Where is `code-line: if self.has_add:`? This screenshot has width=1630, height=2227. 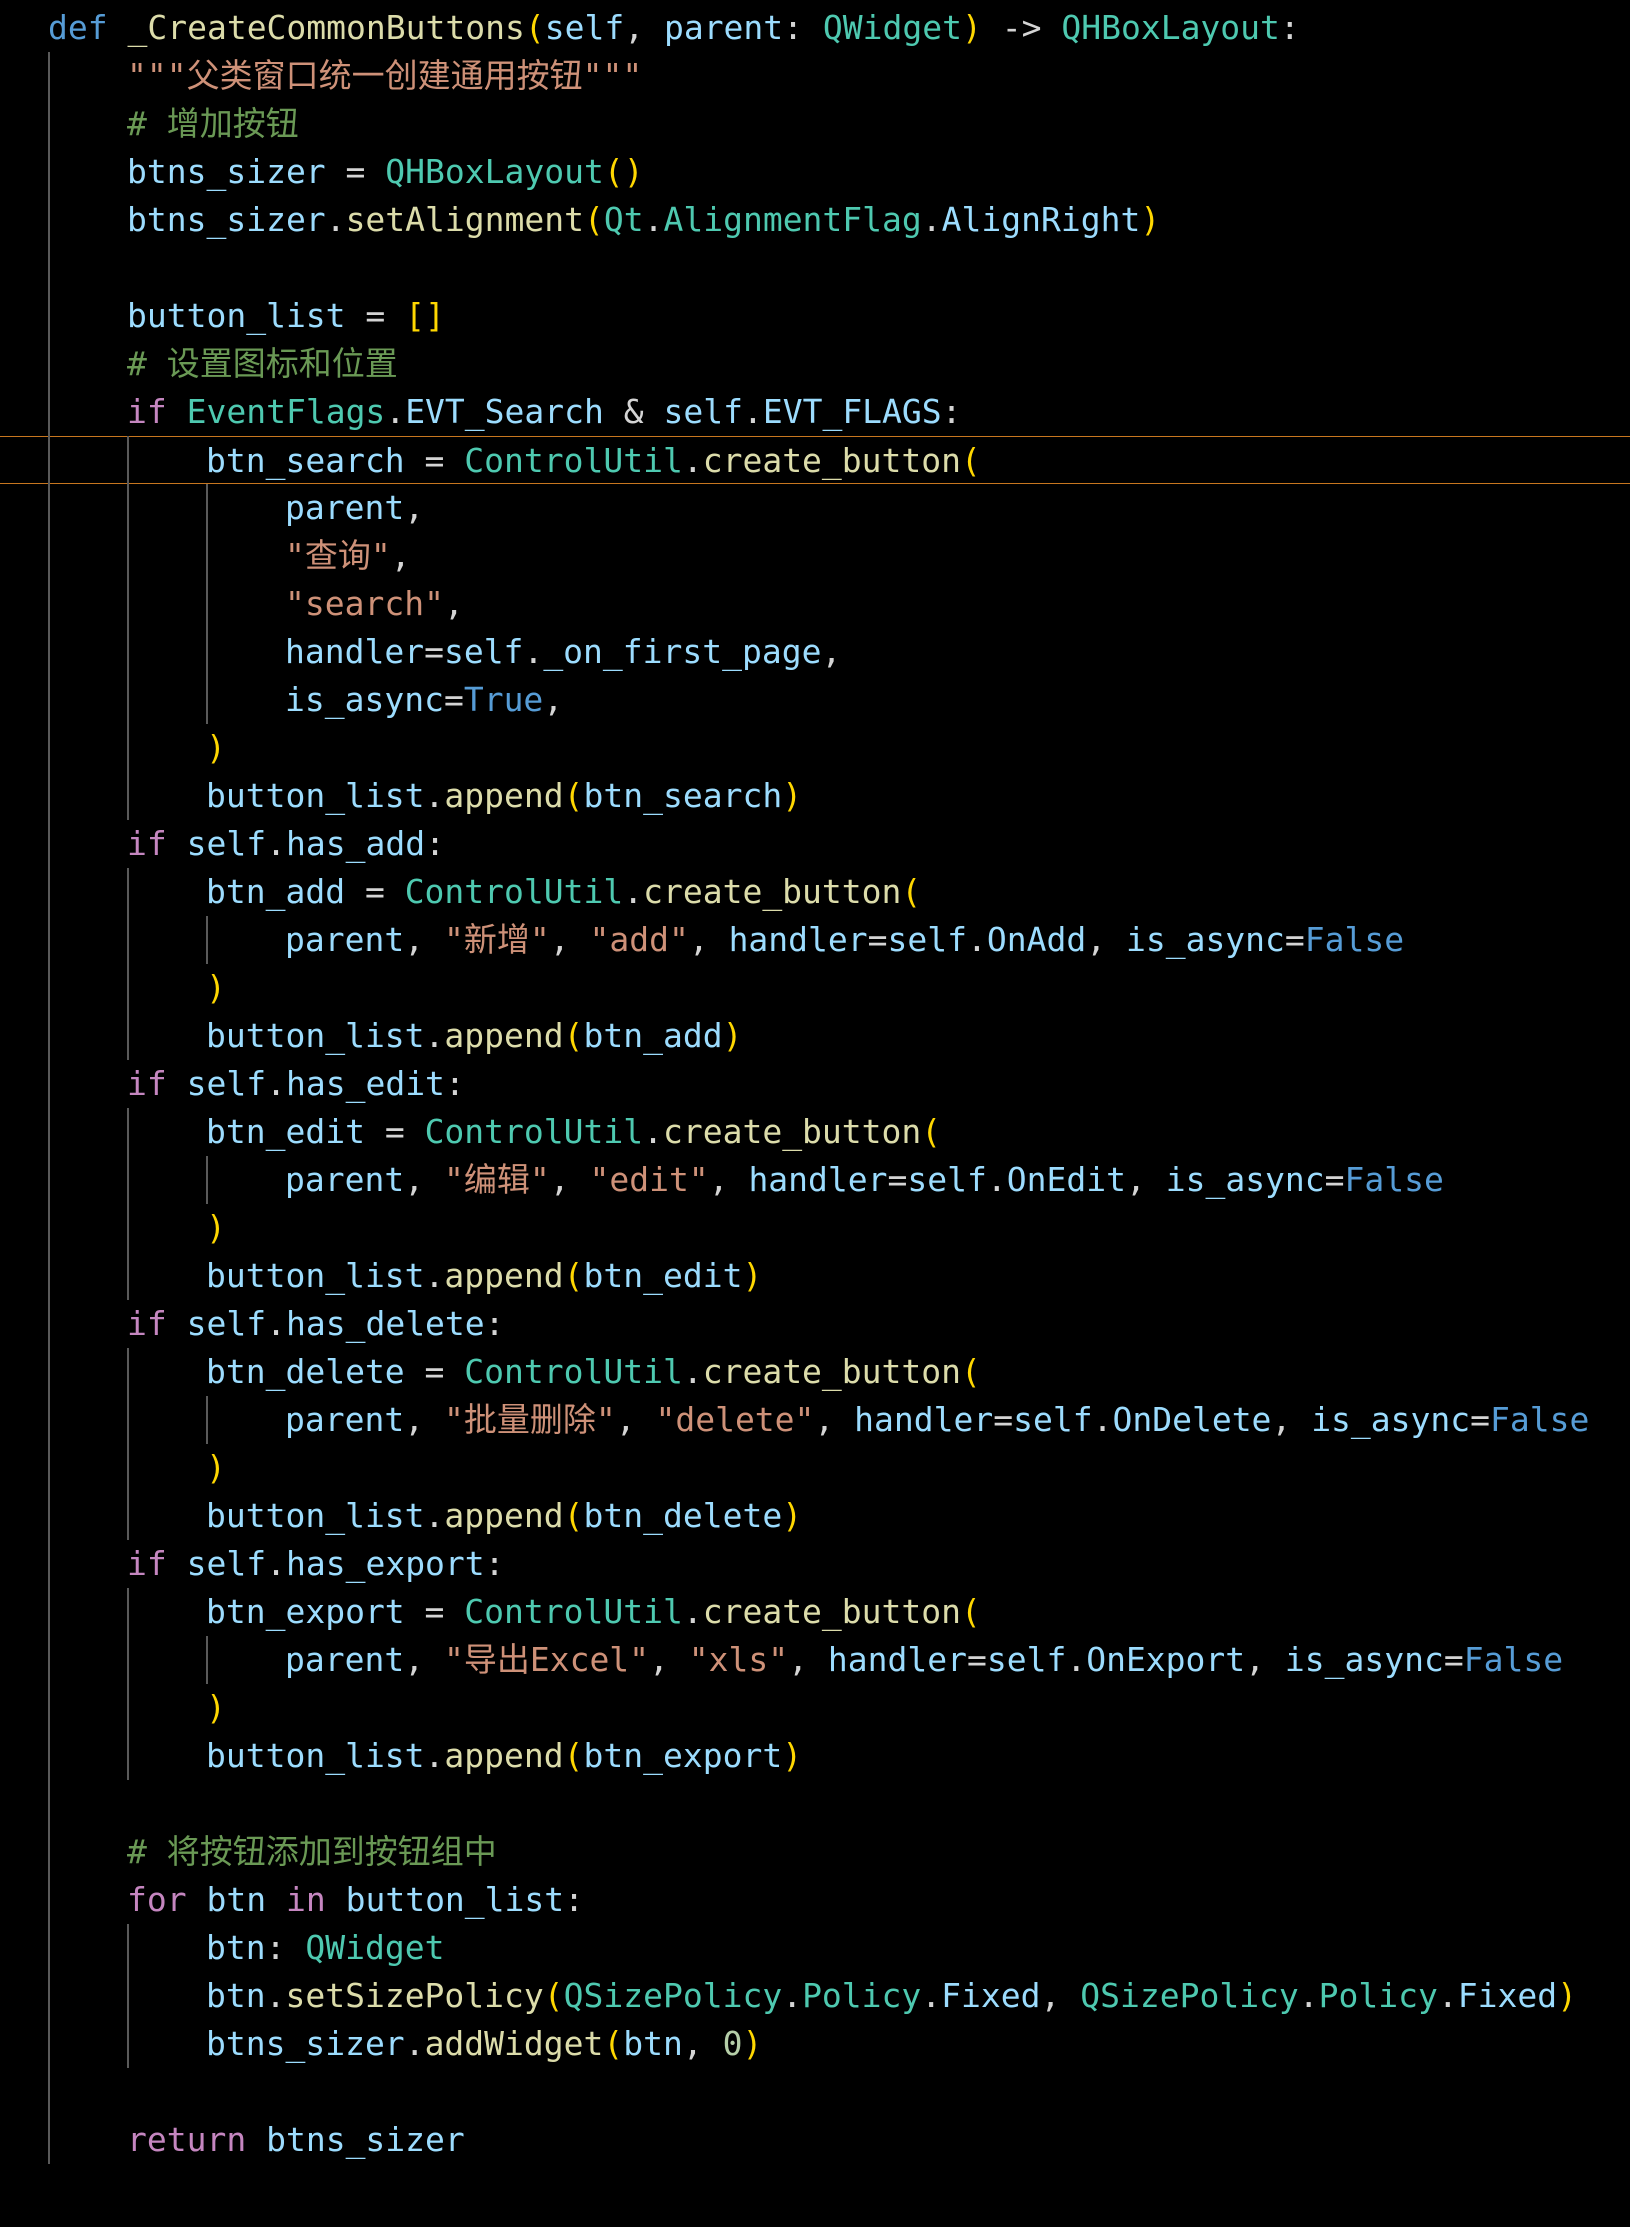
code-line: if self.has_add: is located at coordinates (815, 844).